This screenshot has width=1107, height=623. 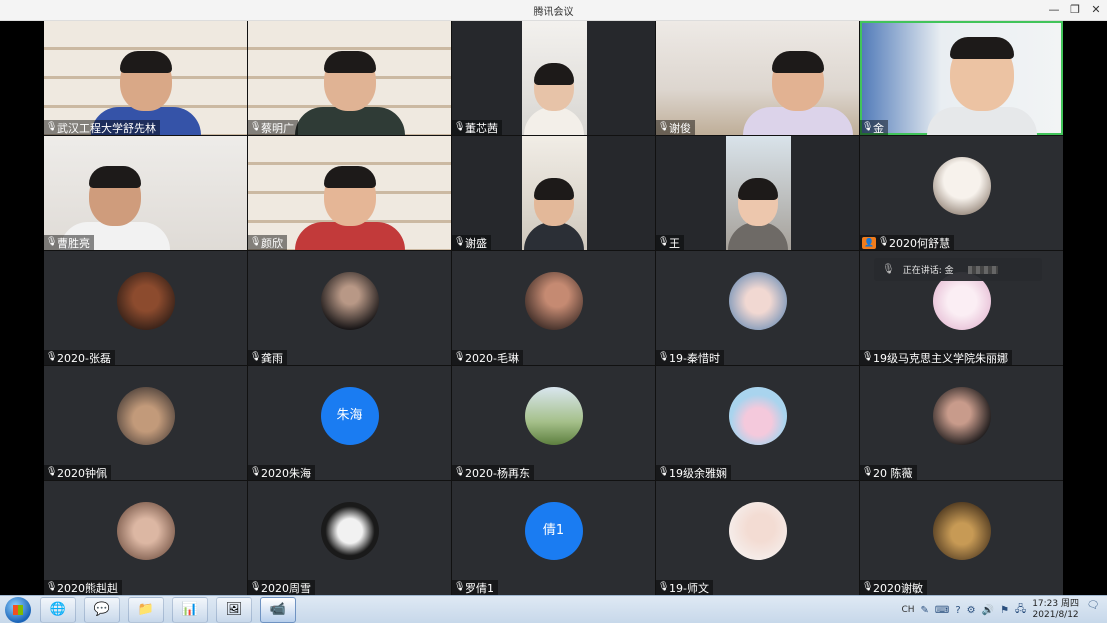 What do you see at coordinates (493, 472) in the screenshot?
I see `participant-namebar: 🎙 2020-杨再东` at bounding box center [493, 472].